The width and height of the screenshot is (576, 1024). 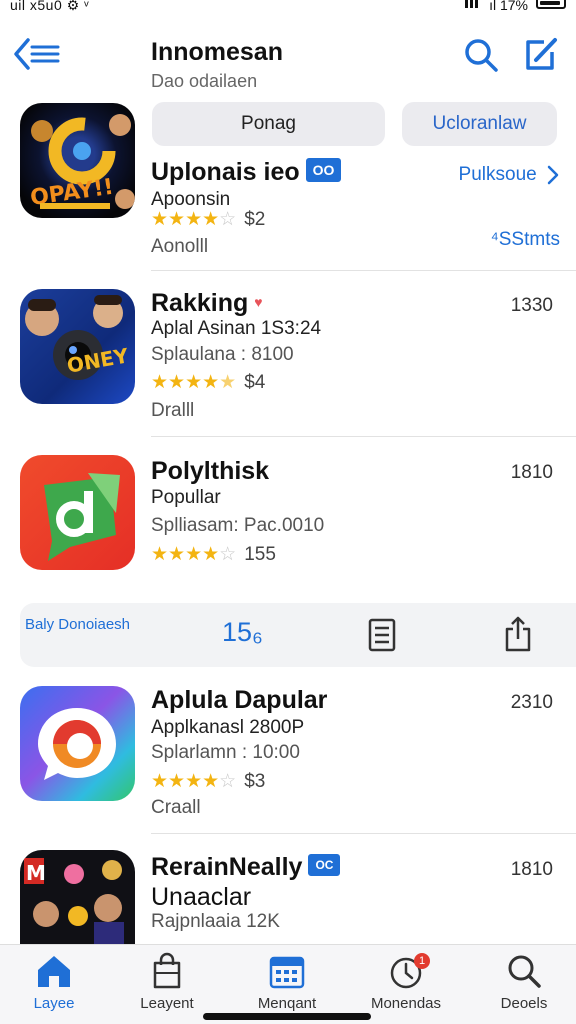 I want to click on app-title: RerainNeally OC, so click(x=246, y=867).